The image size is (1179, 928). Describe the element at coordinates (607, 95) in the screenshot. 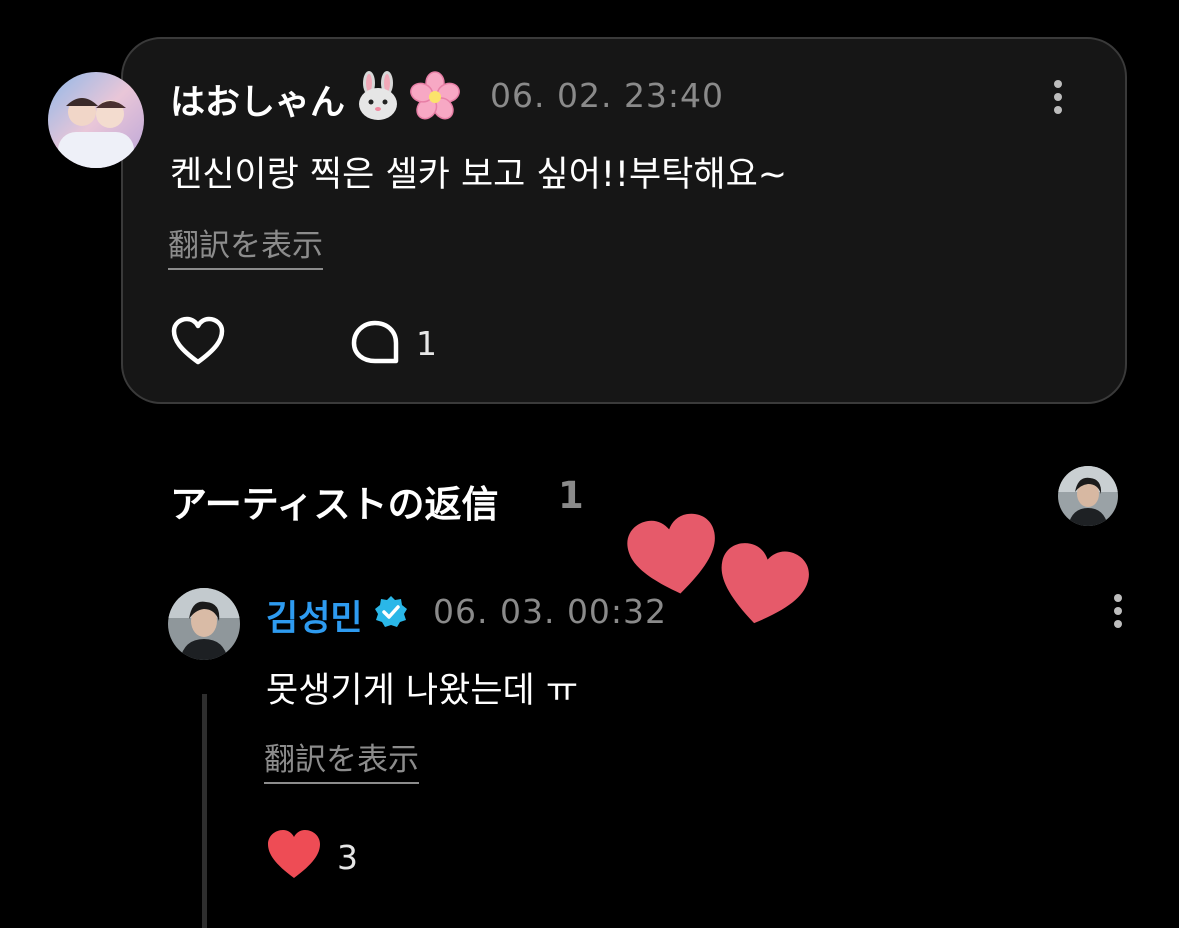

I see `comment-timestamp: 06. 02. 23:40` at that location.